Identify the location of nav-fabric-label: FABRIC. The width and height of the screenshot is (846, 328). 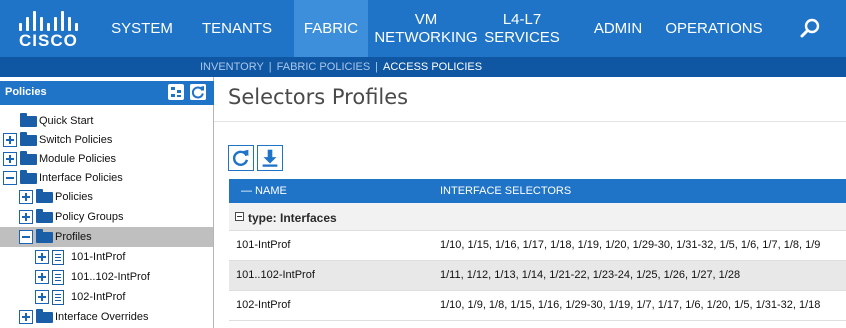
(331, 28).